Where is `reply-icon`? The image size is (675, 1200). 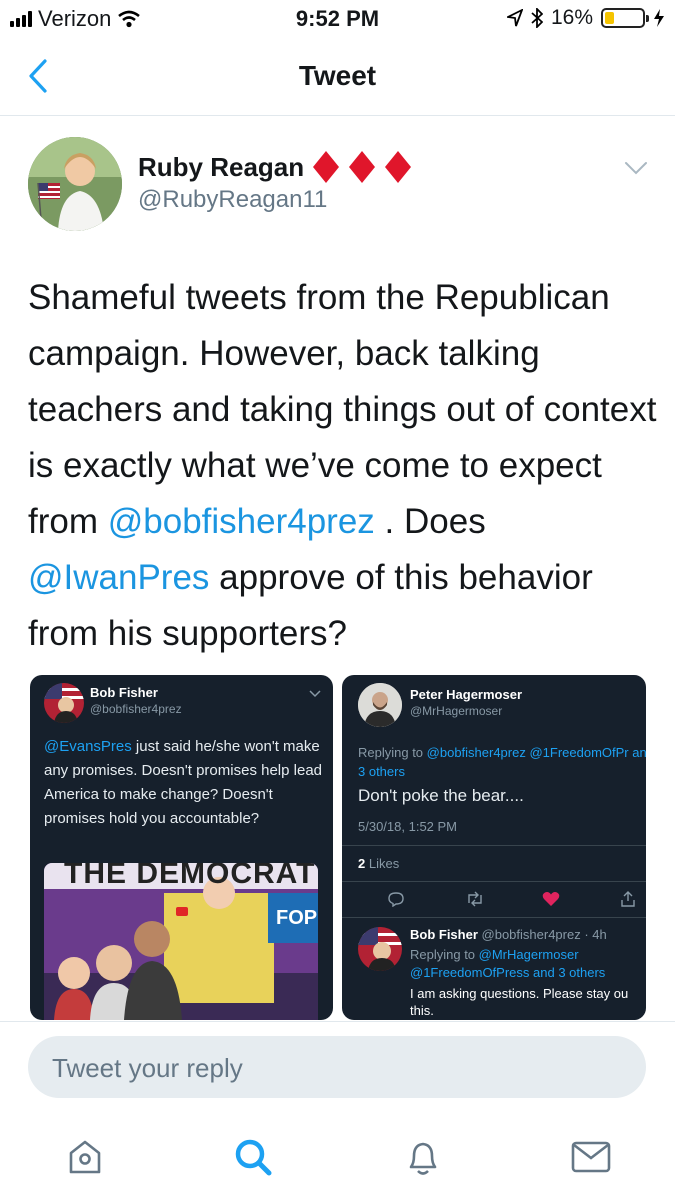 reply-icon is located at coordinates (396, 899).